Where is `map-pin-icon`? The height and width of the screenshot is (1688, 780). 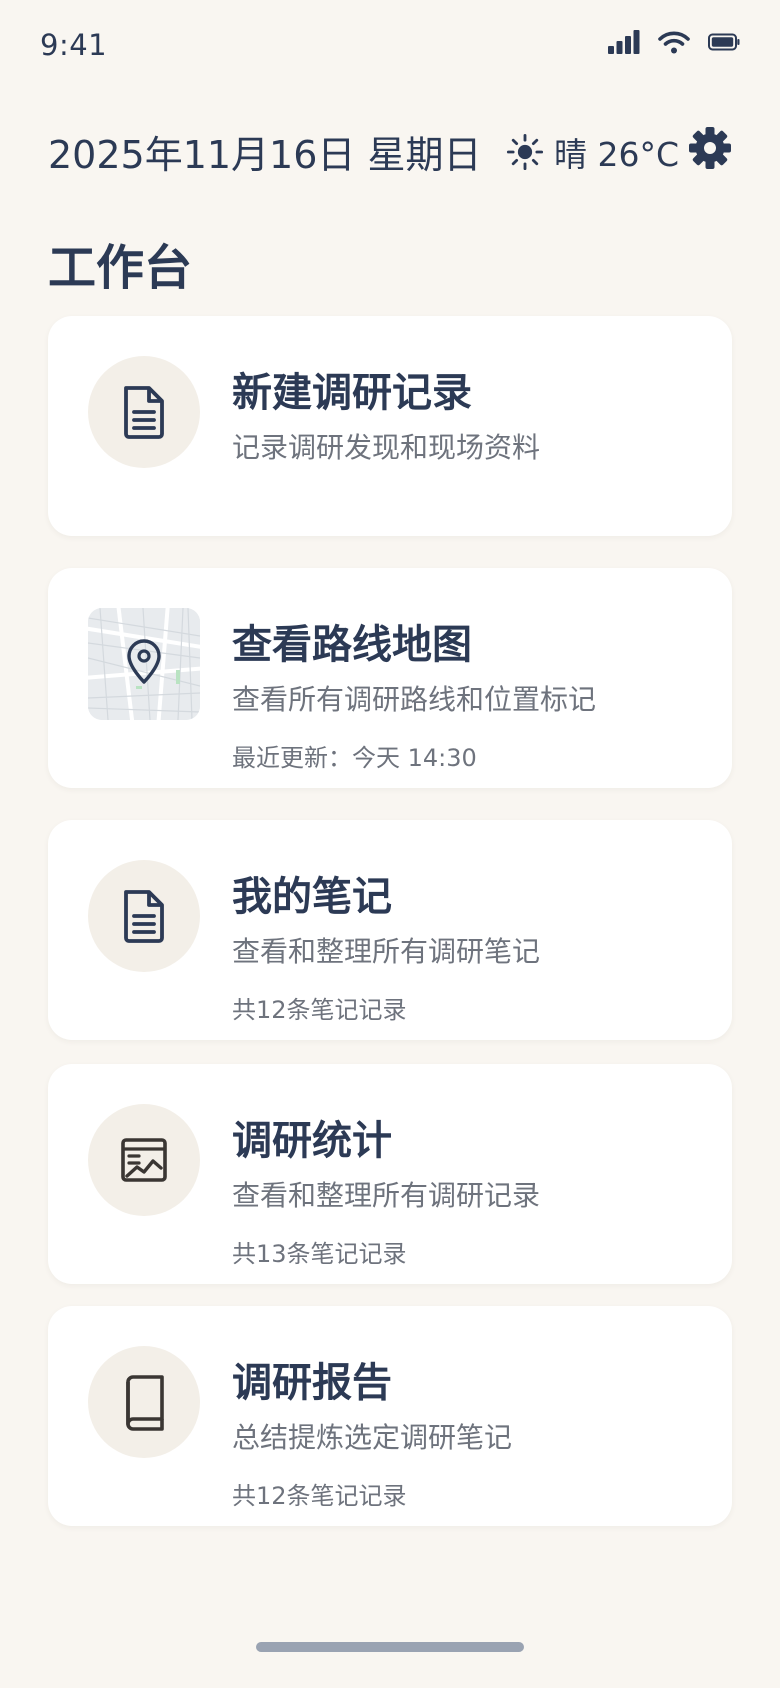 map-pin-icon is located at coordinates (144, 661).